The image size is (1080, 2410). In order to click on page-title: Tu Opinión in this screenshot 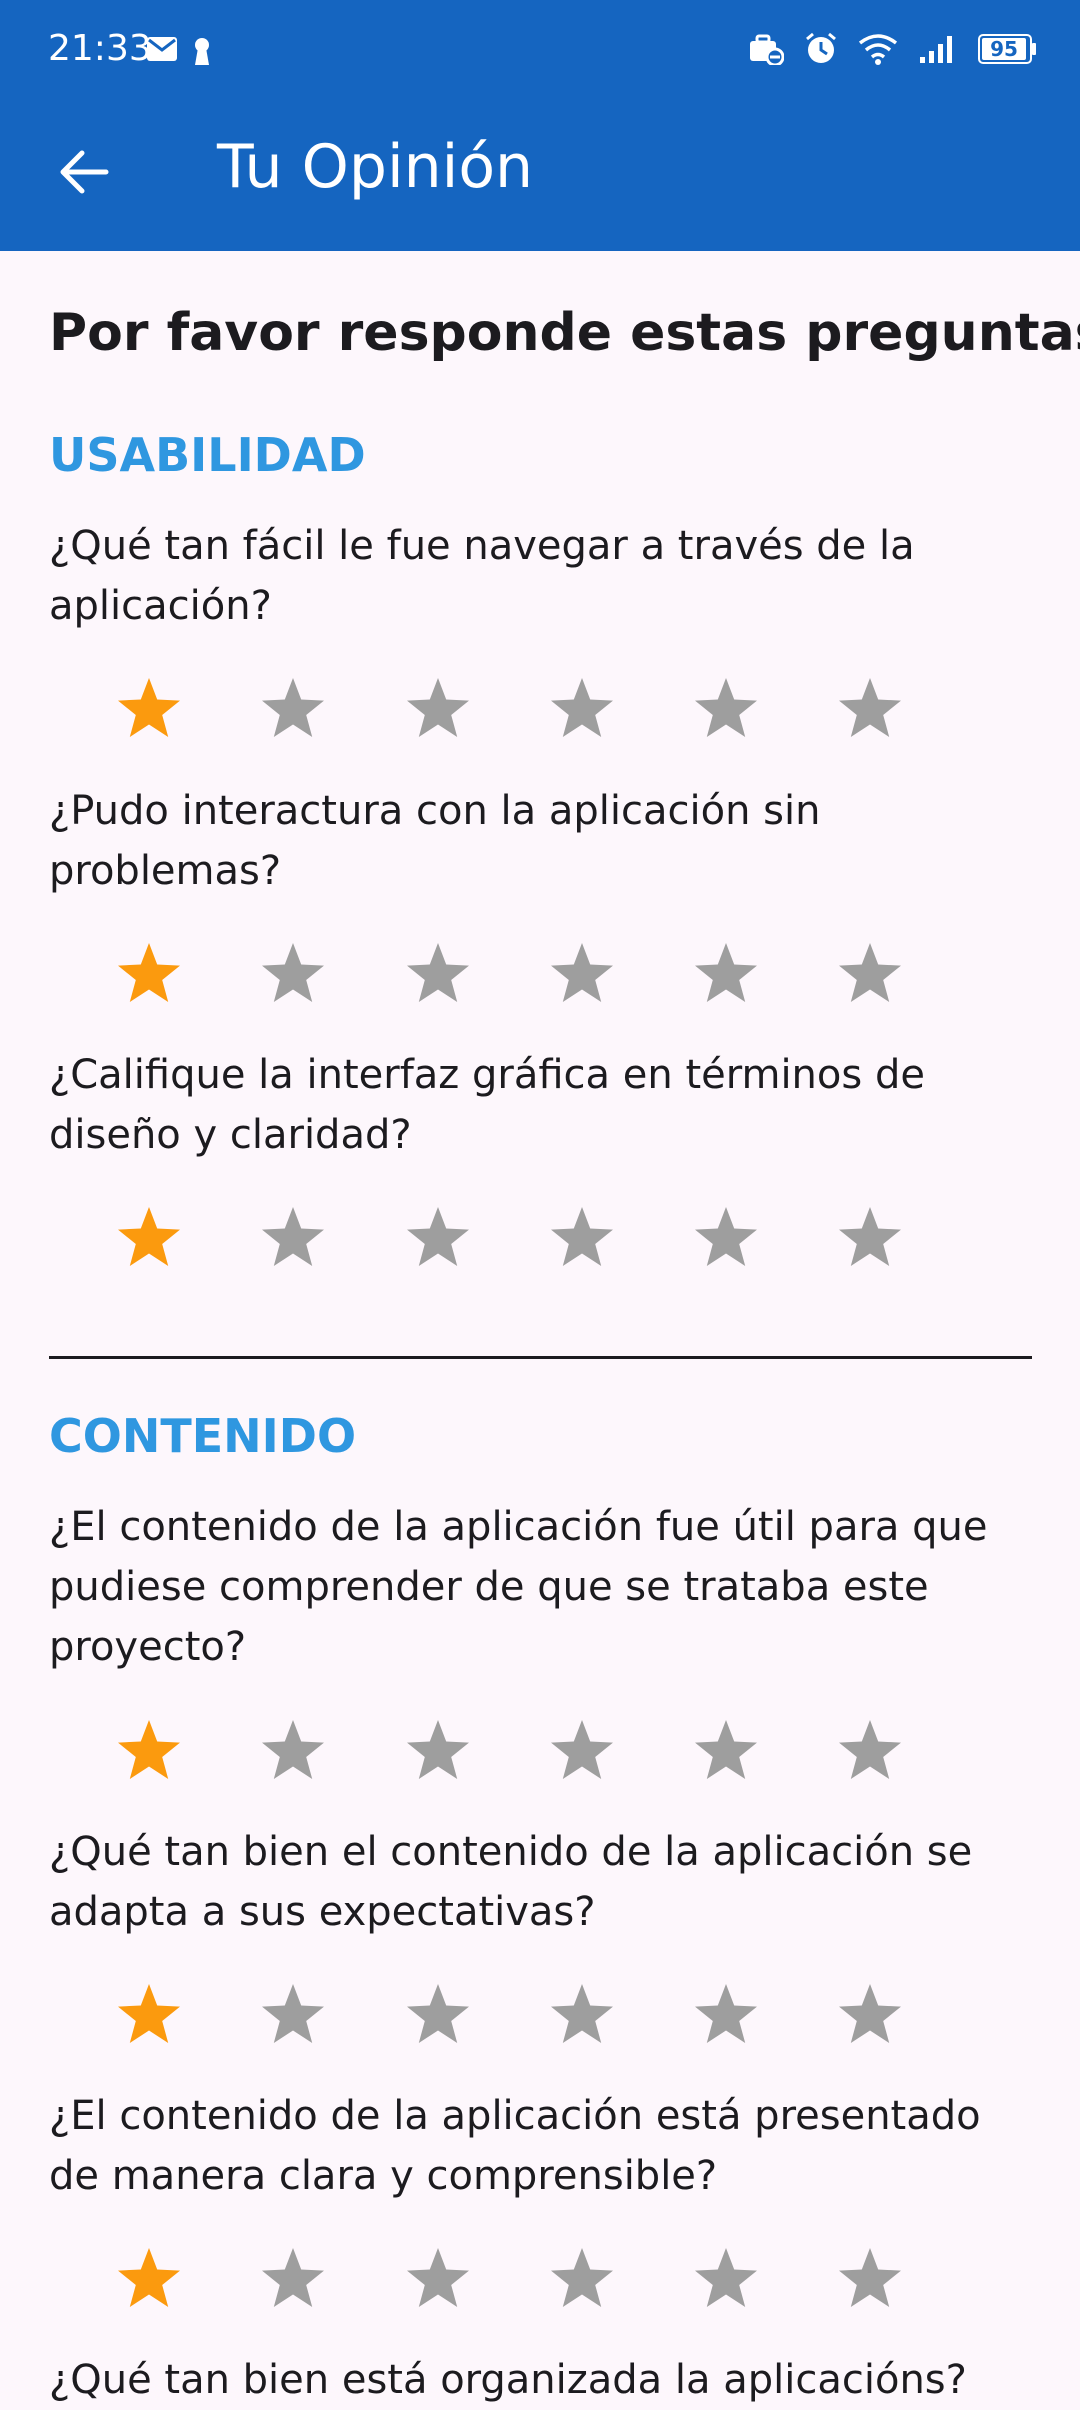, I will do `click(375, 167)`.